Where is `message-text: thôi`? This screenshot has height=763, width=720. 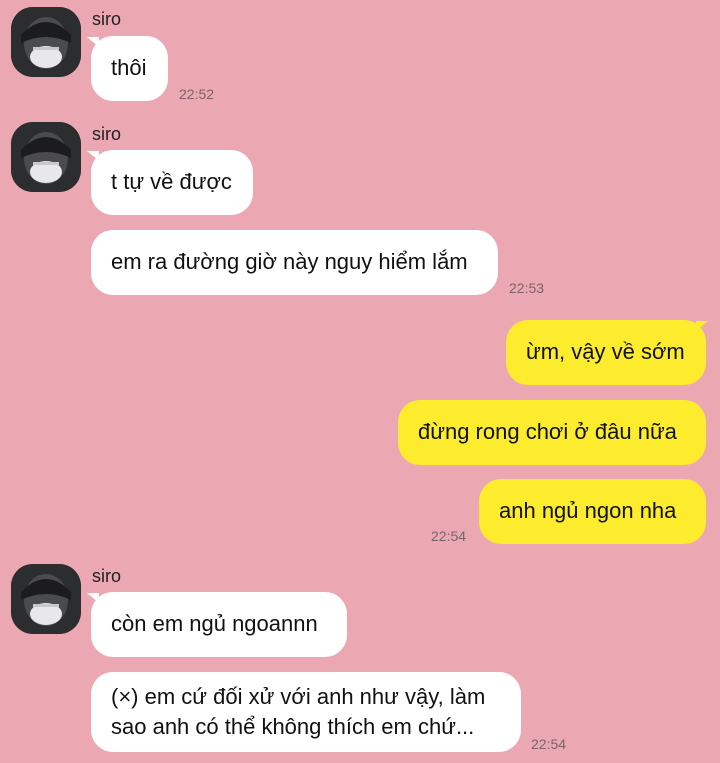 message-text: thôi is located at coordinates (129, 67).